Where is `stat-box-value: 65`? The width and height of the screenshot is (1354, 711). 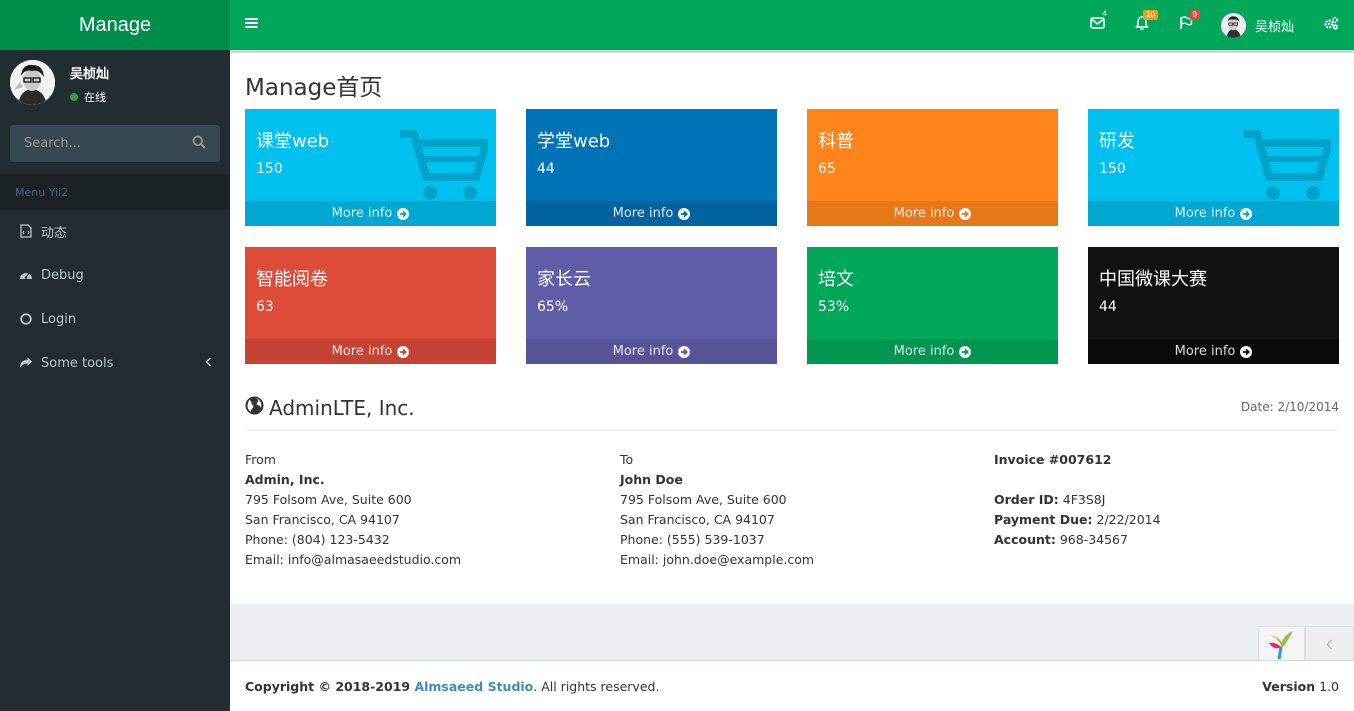 stat-box-value: 65 is located at coordinates (827, 169).